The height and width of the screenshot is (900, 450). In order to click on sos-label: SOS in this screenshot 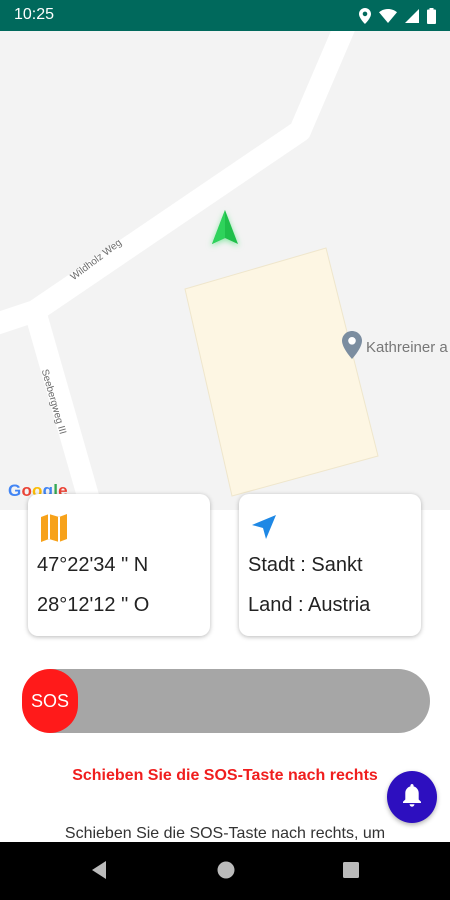, I will do `click(49, 700)`.